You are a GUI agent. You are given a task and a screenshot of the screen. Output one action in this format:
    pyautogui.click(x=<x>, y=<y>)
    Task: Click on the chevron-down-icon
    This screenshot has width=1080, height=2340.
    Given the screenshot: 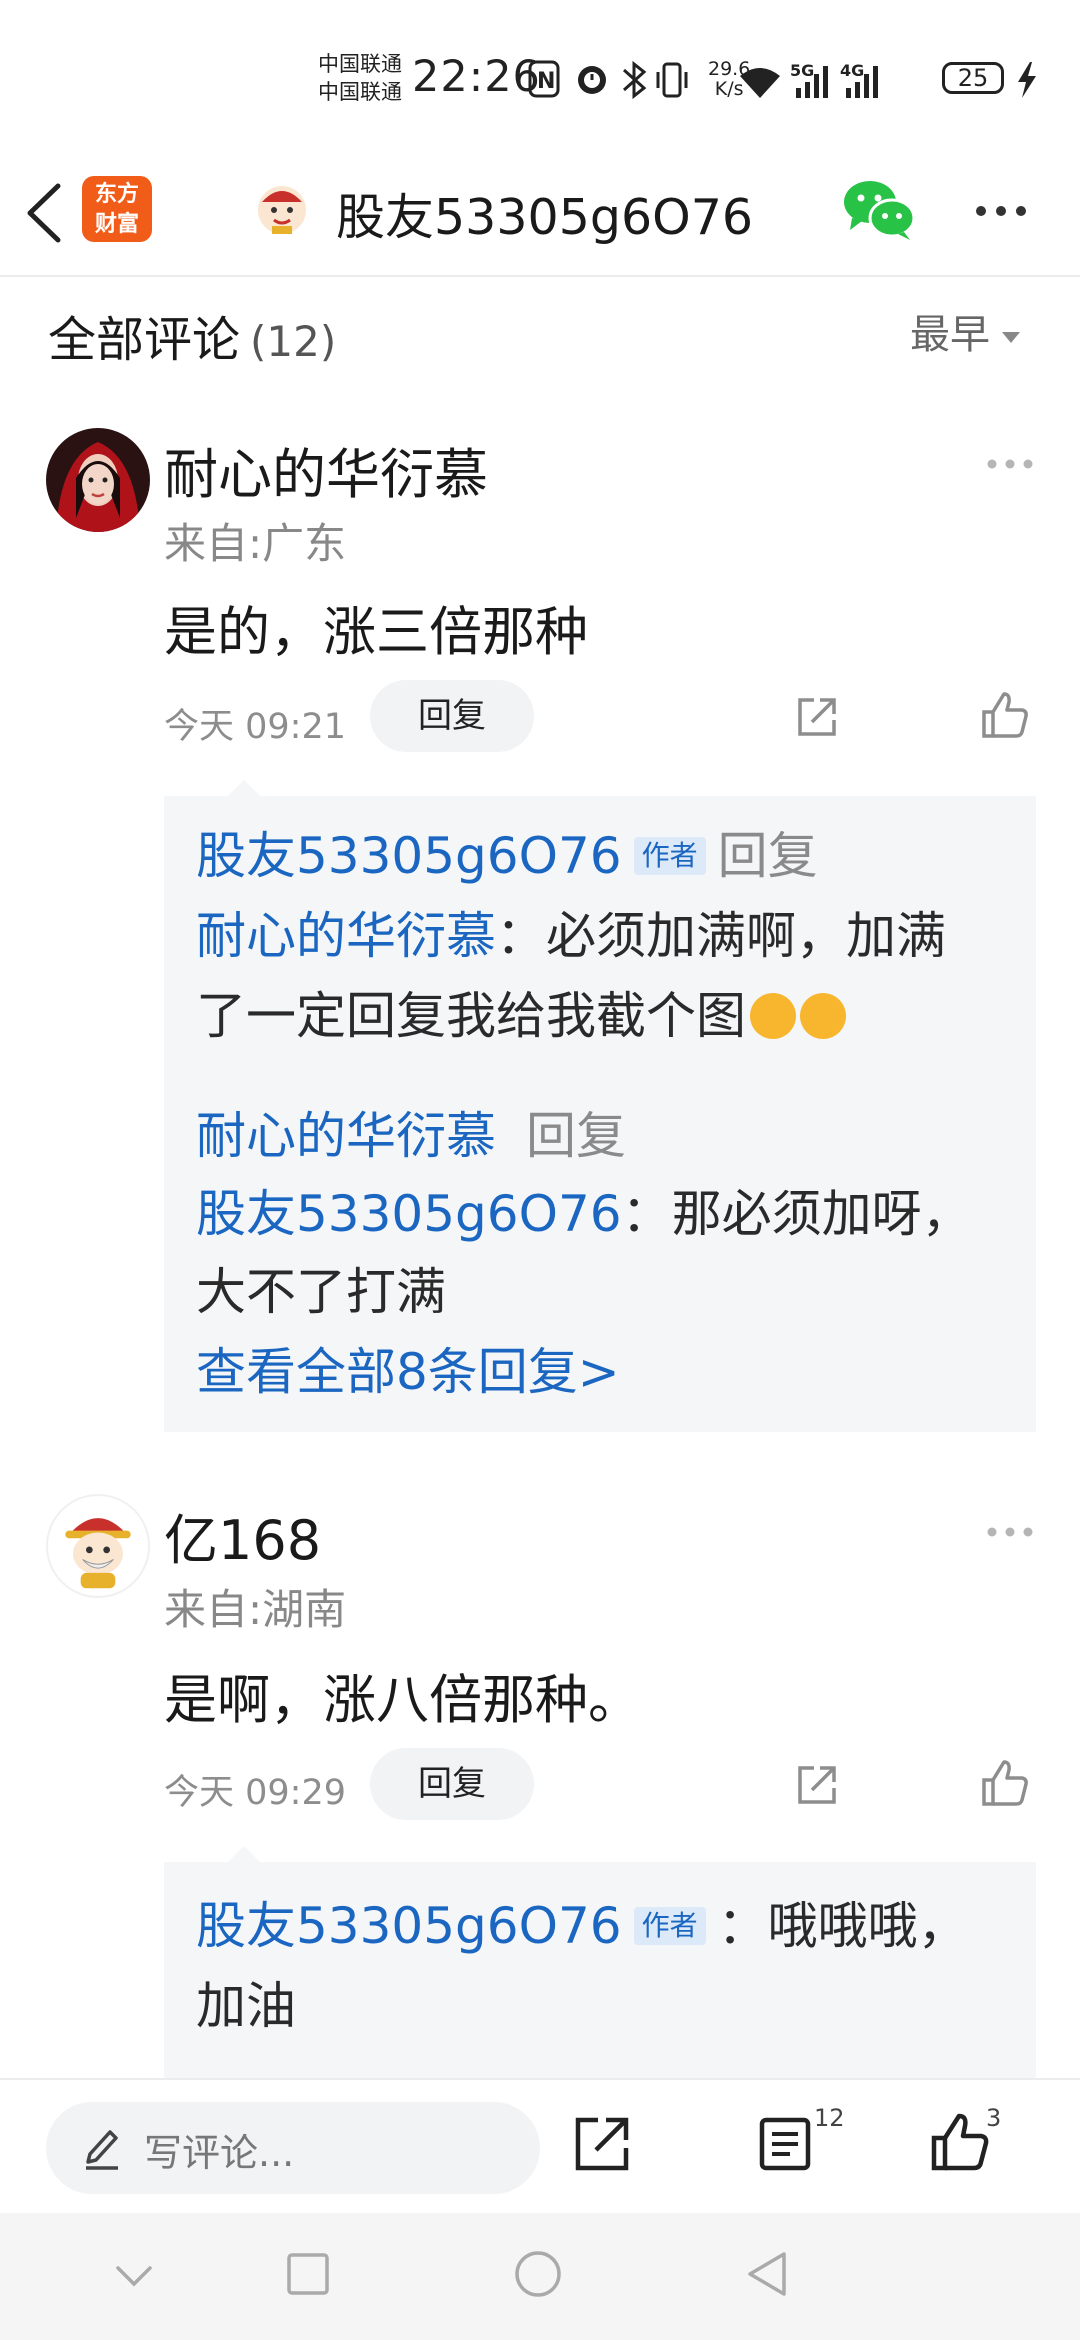 What is the action you would take?
    pyautogui.click(x=134, y=2276)
    